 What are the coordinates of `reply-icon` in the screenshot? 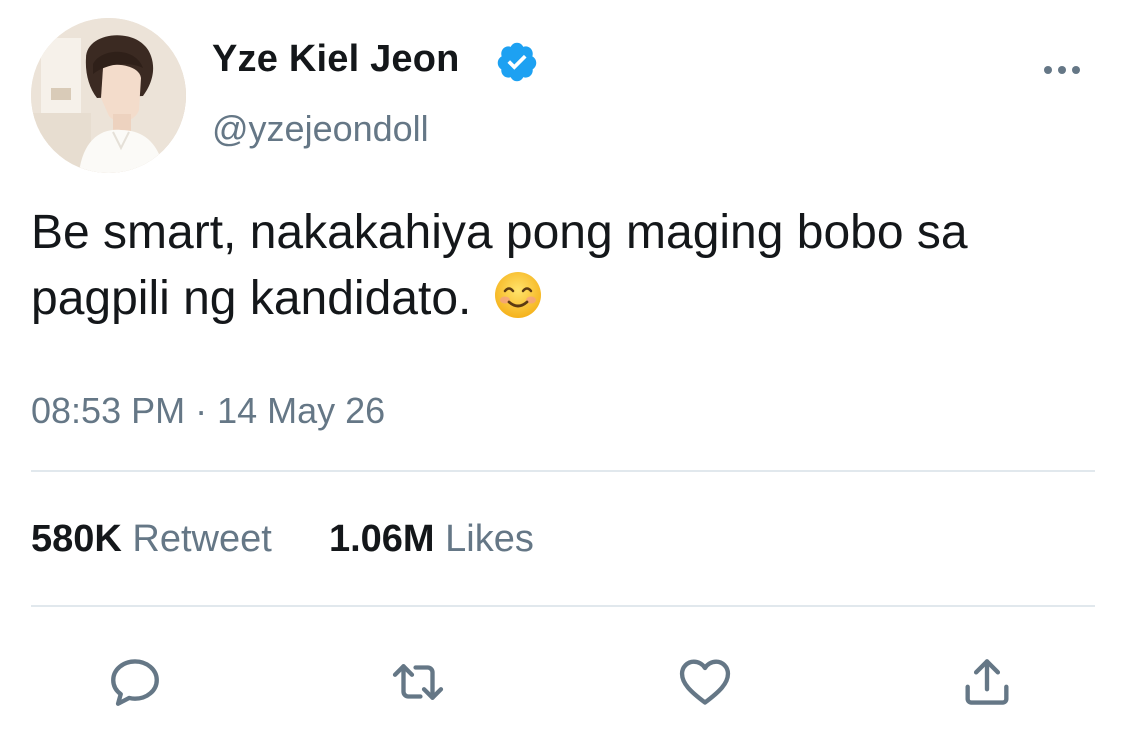 It's located at (135, 682).